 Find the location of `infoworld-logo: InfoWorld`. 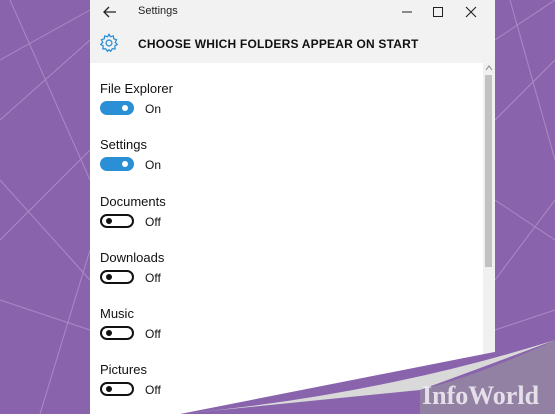

infoworld-logo: InfoWorld is located at coordinates (481, 395).